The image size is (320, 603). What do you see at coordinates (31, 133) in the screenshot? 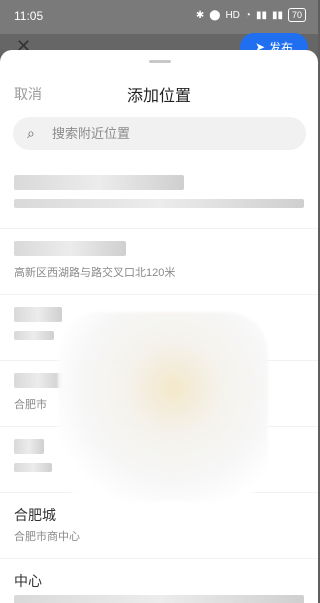
I see `search-icon: ⌕` at bounding box center [31, 133].